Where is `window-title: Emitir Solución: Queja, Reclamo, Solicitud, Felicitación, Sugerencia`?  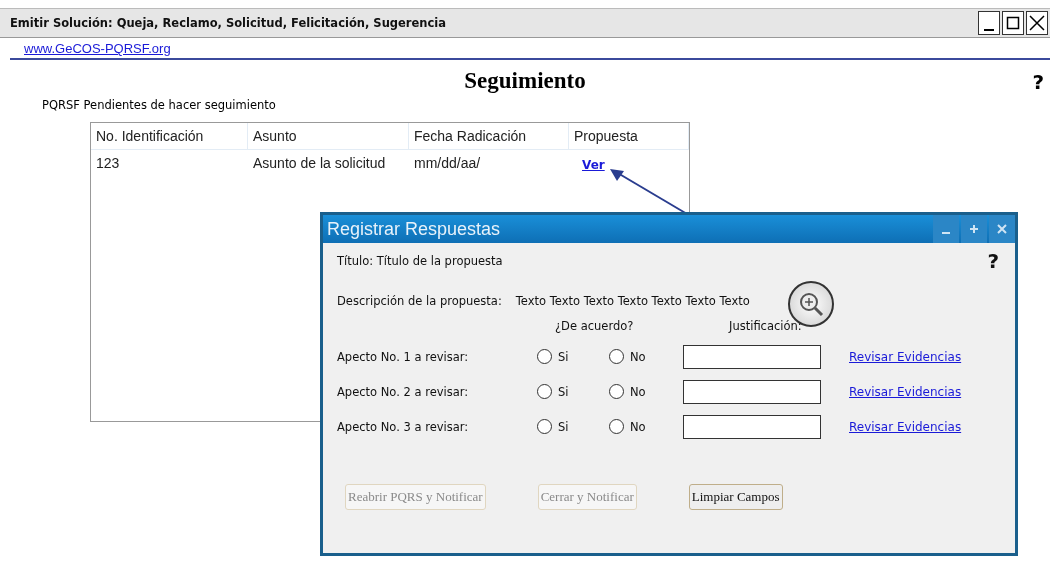 window-title: Emitir Solución: Queja, Reclamo, Solicitud, Felicitación, Sugerencia is located at coordinates (228, 23).